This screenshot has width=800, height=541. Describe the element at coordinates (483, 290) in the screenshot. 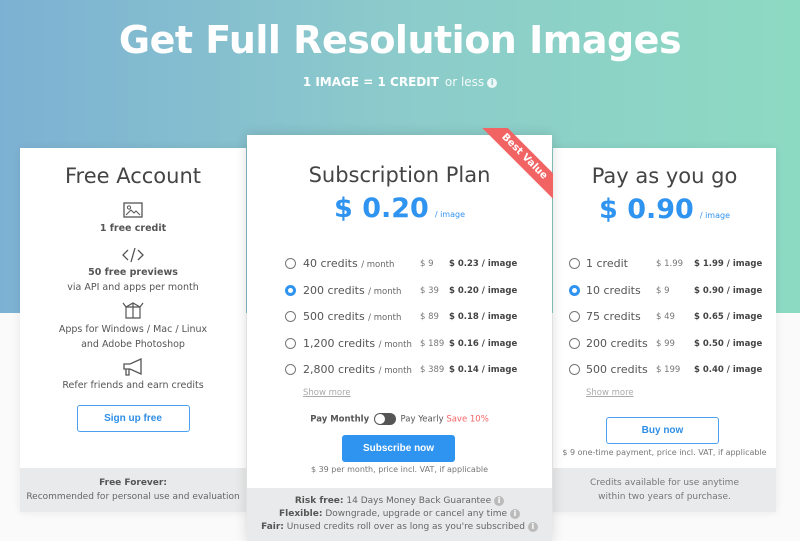

I see `option-per-image: $ 0.20 / image` at that location.